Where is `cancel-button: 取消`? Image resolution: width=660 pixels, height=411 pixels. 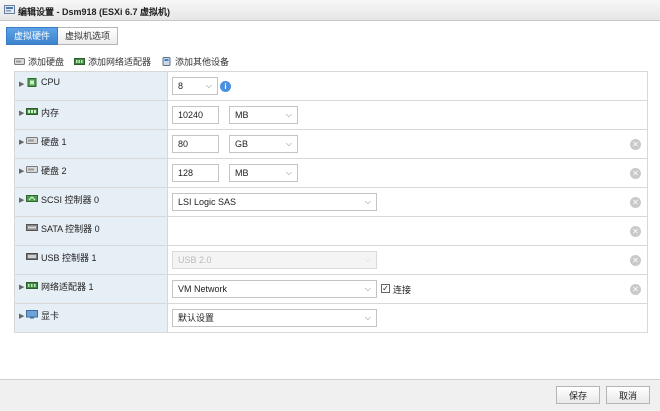 cancel-button: 取消 is located at coordinates (628, 395).